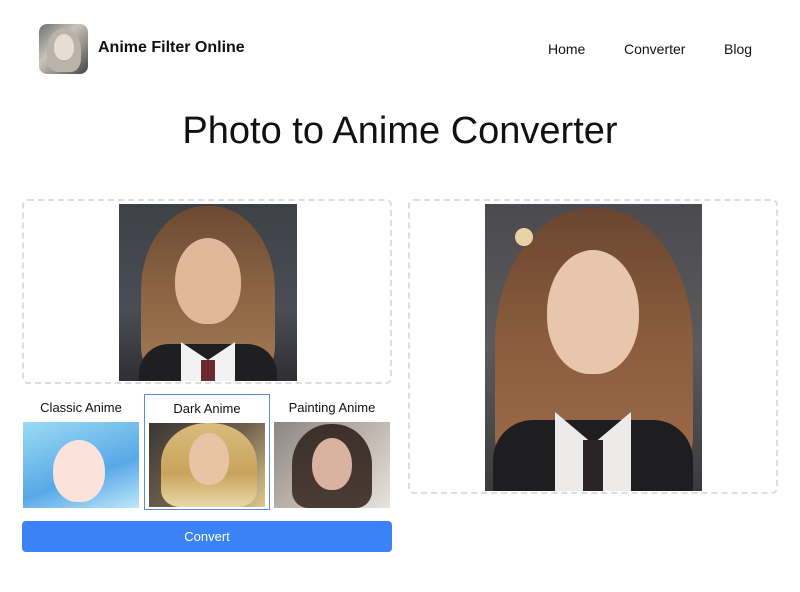 The image size is (800, 592). I want to click on site-brand: Anime Filter Online, so click(171, 48).